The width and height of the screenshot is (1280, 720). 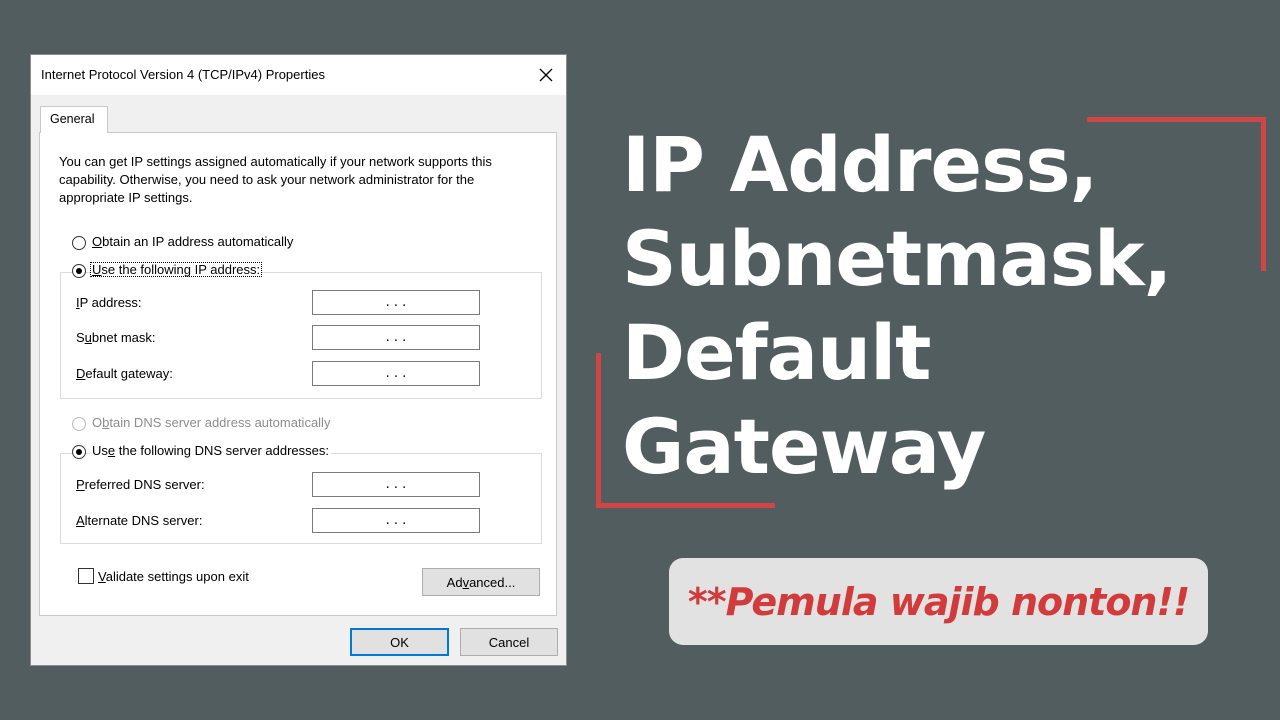 I want to click on callout-pill: **Pemula wajib nonton!!, so click(x=938, y=601).